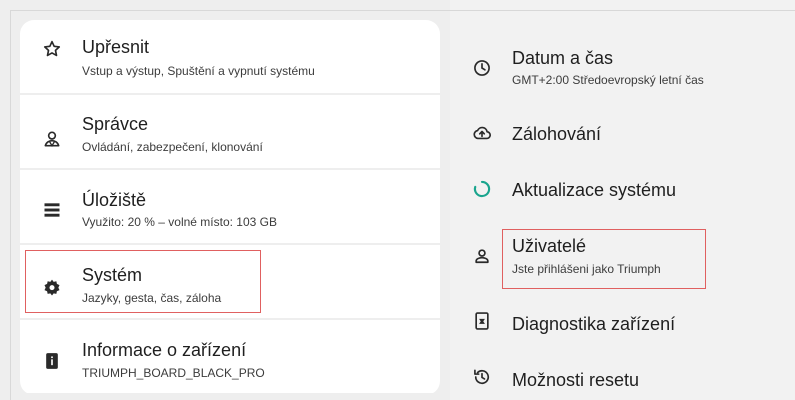 Image resolution: width=795 pixels, height=400 pixels. Describe the element at coordinates (52, 139) in the screenshot. I see `admin-person-icon` at that location.